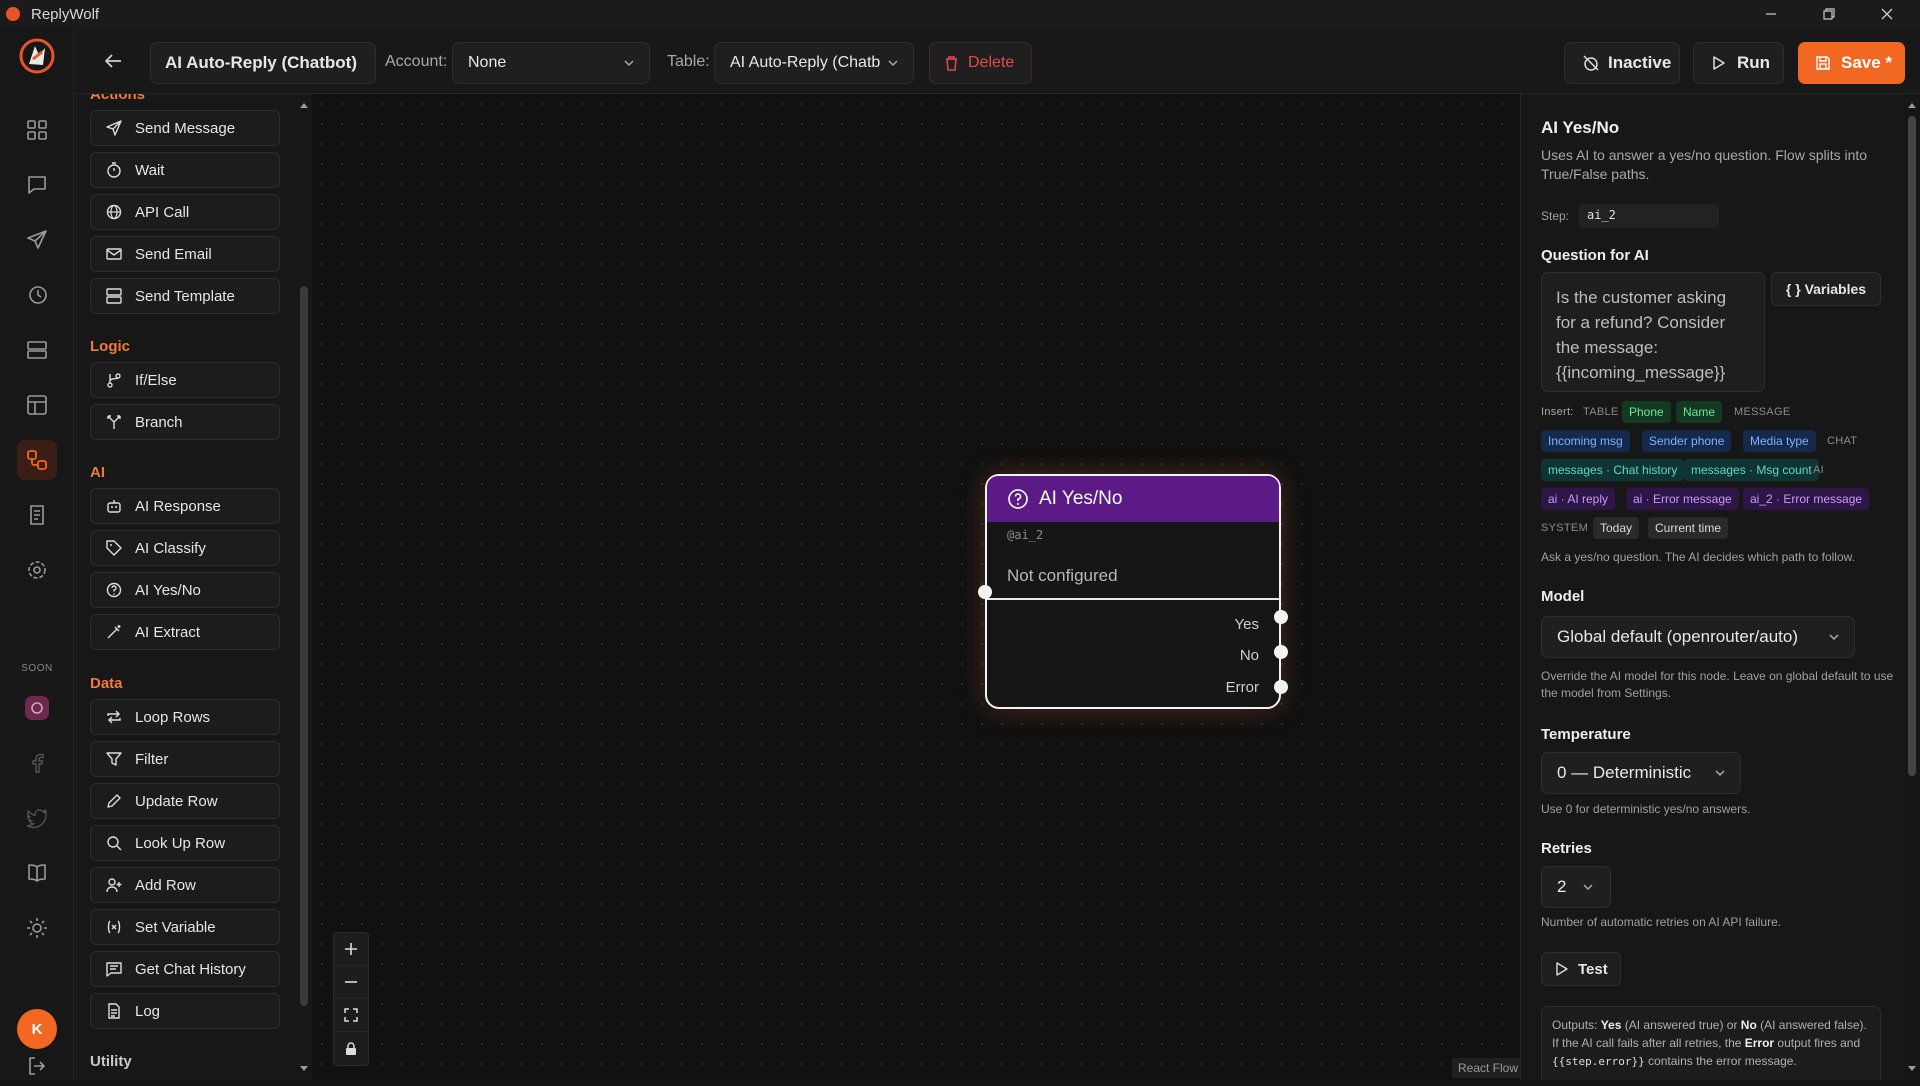 This screenshot has width=1920, height=1086. Describe the element at coordinates (37, 130) in the screenshot. I see `dashboard-icon` at that location.